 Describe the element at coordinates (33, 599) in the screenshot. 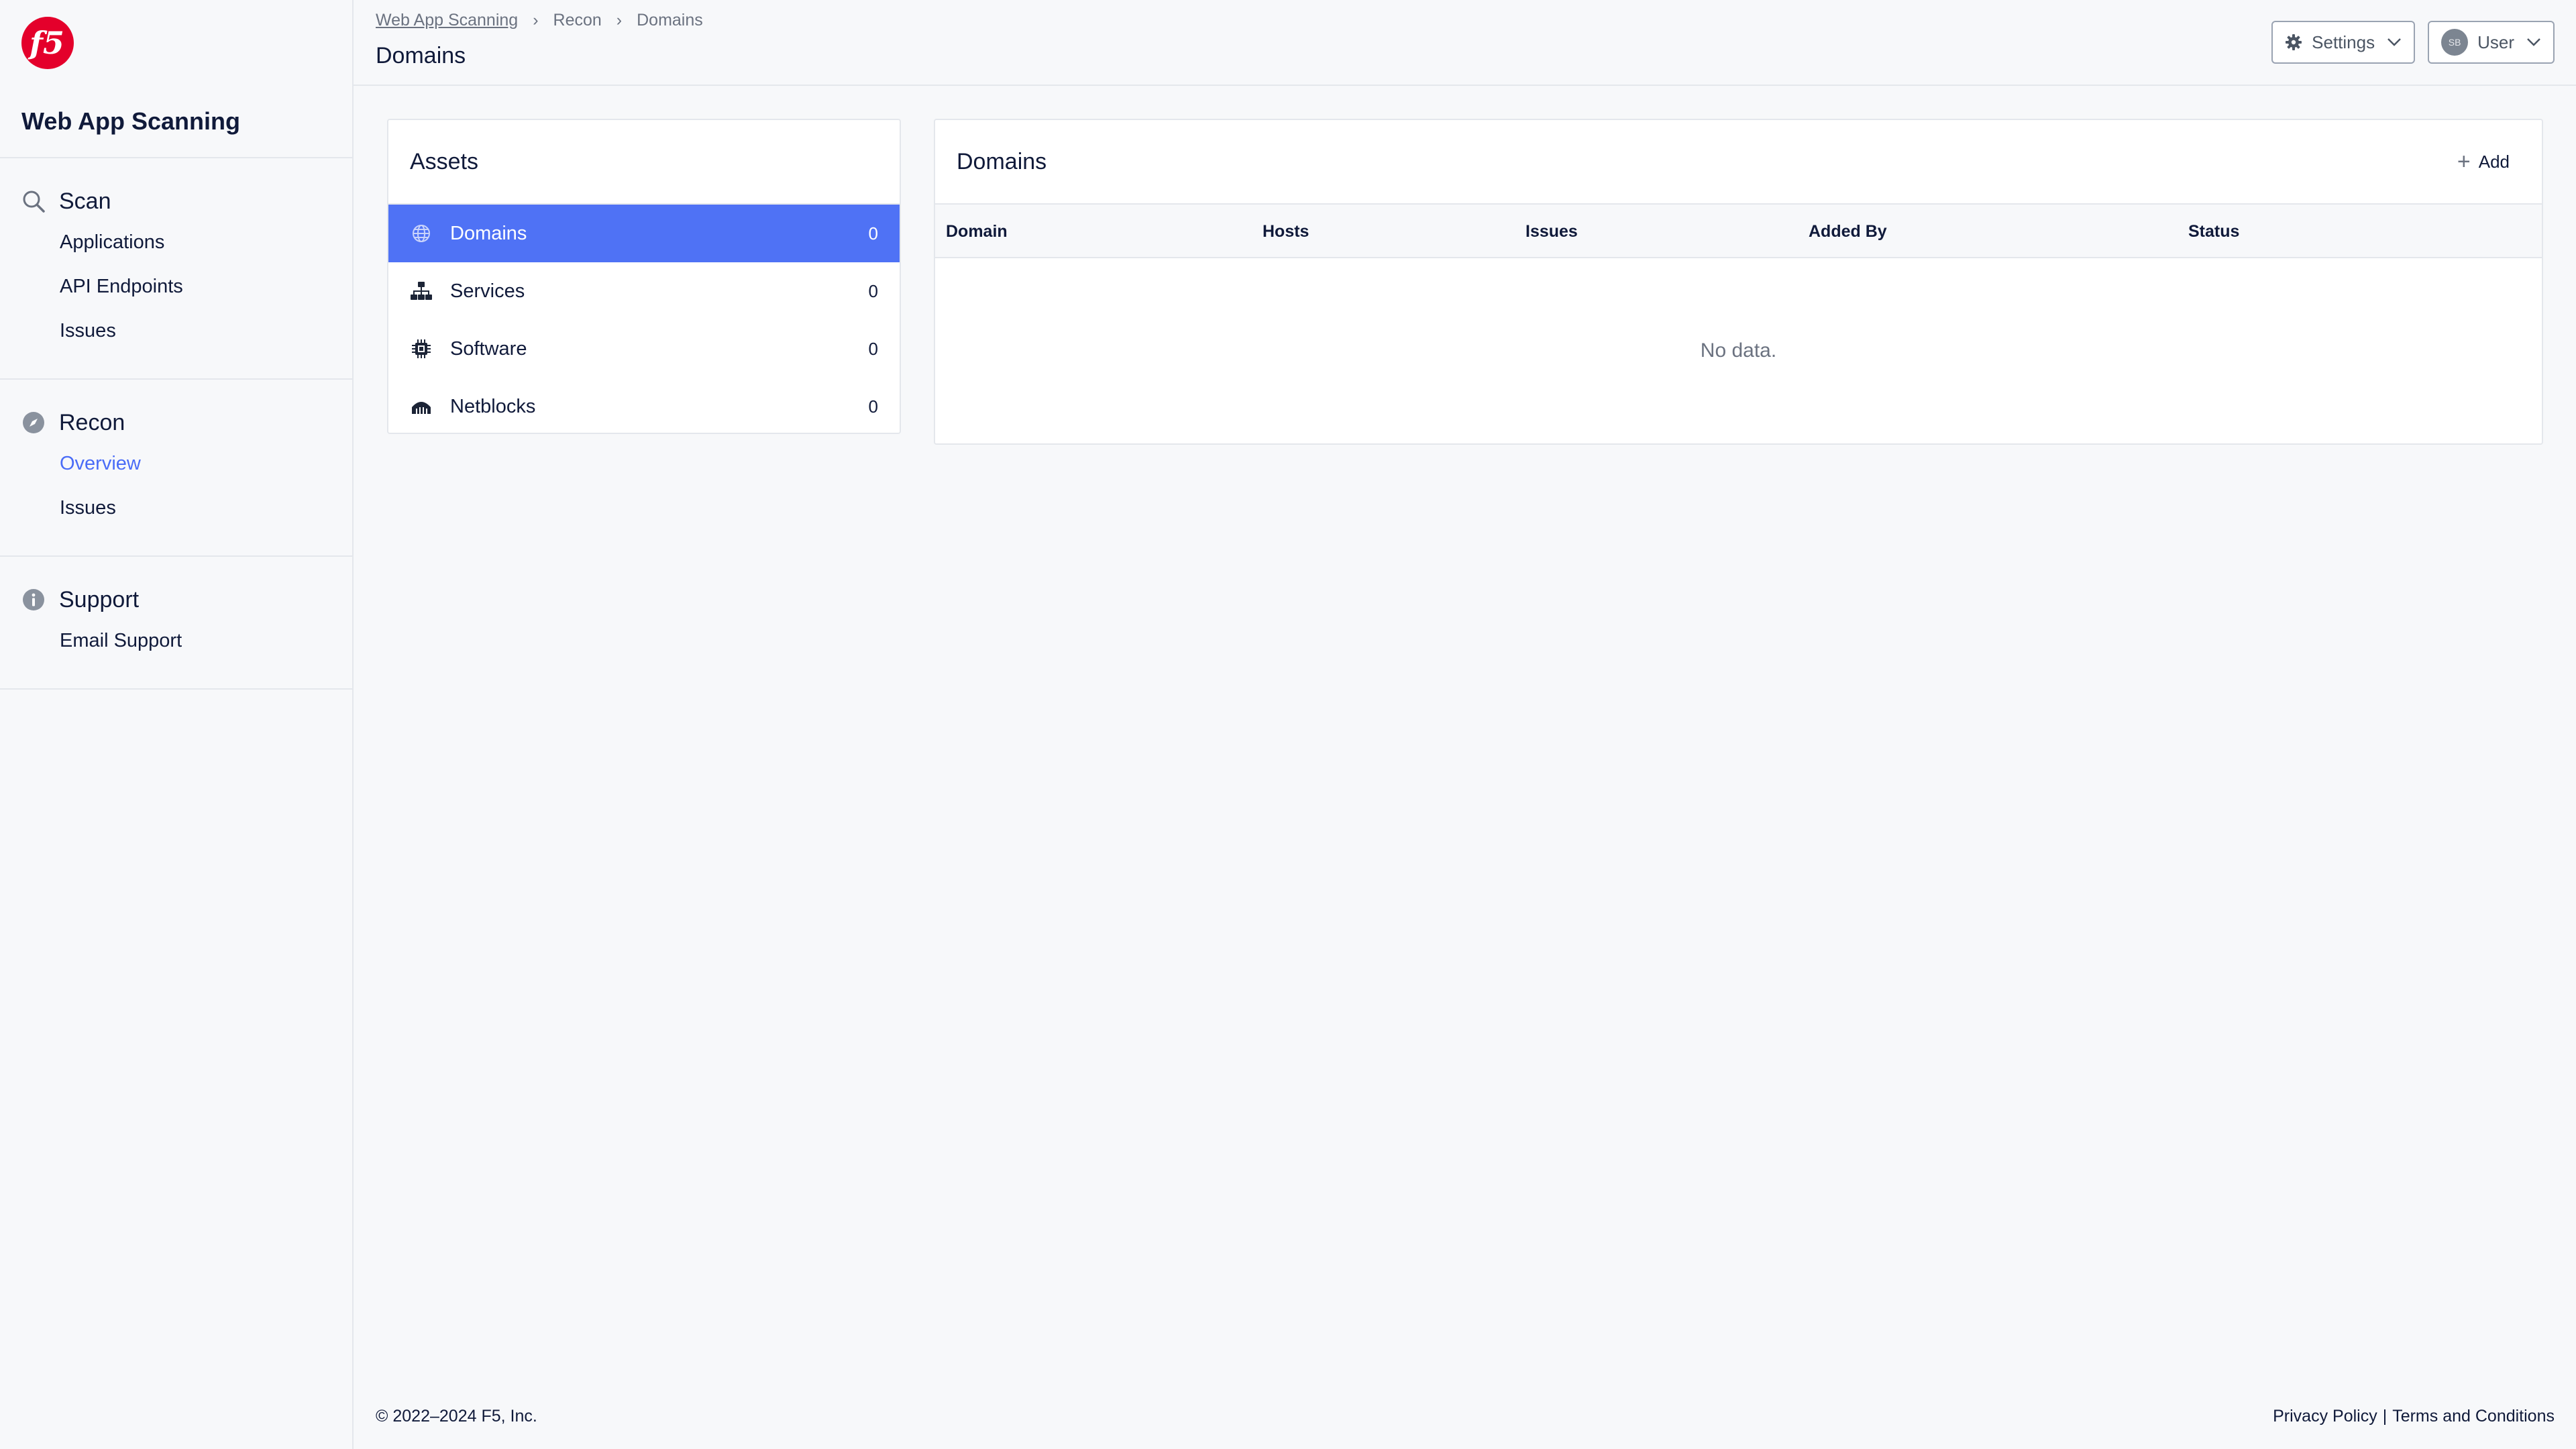

I see `info-icon` at that location.